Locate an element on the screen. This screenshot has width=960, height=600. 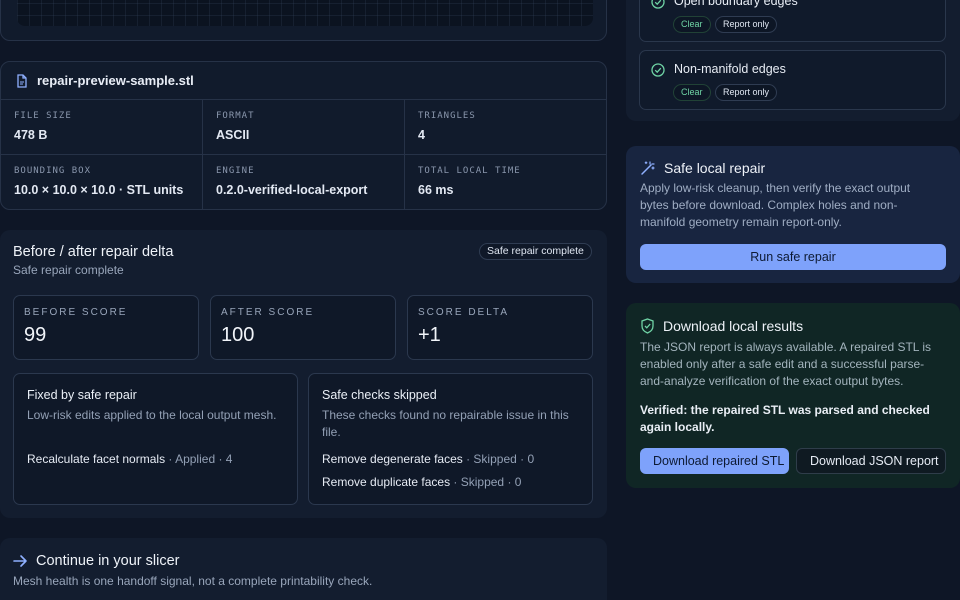
meta-label: FILE SIZE is located at coordinates (43, 116).